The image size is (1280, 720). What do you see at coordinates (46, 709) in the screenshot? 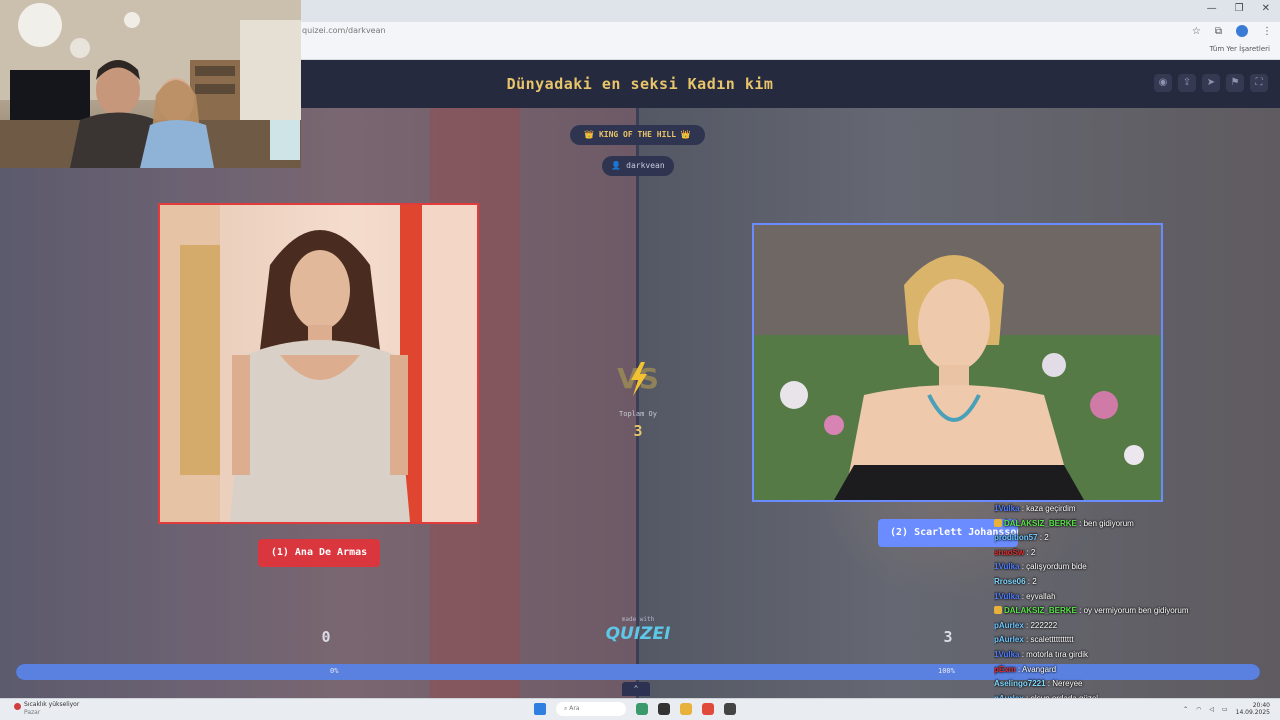
I see `weather-widget: Sıcaklık yükseliyor Pazar` at bounding box center [46, 709].